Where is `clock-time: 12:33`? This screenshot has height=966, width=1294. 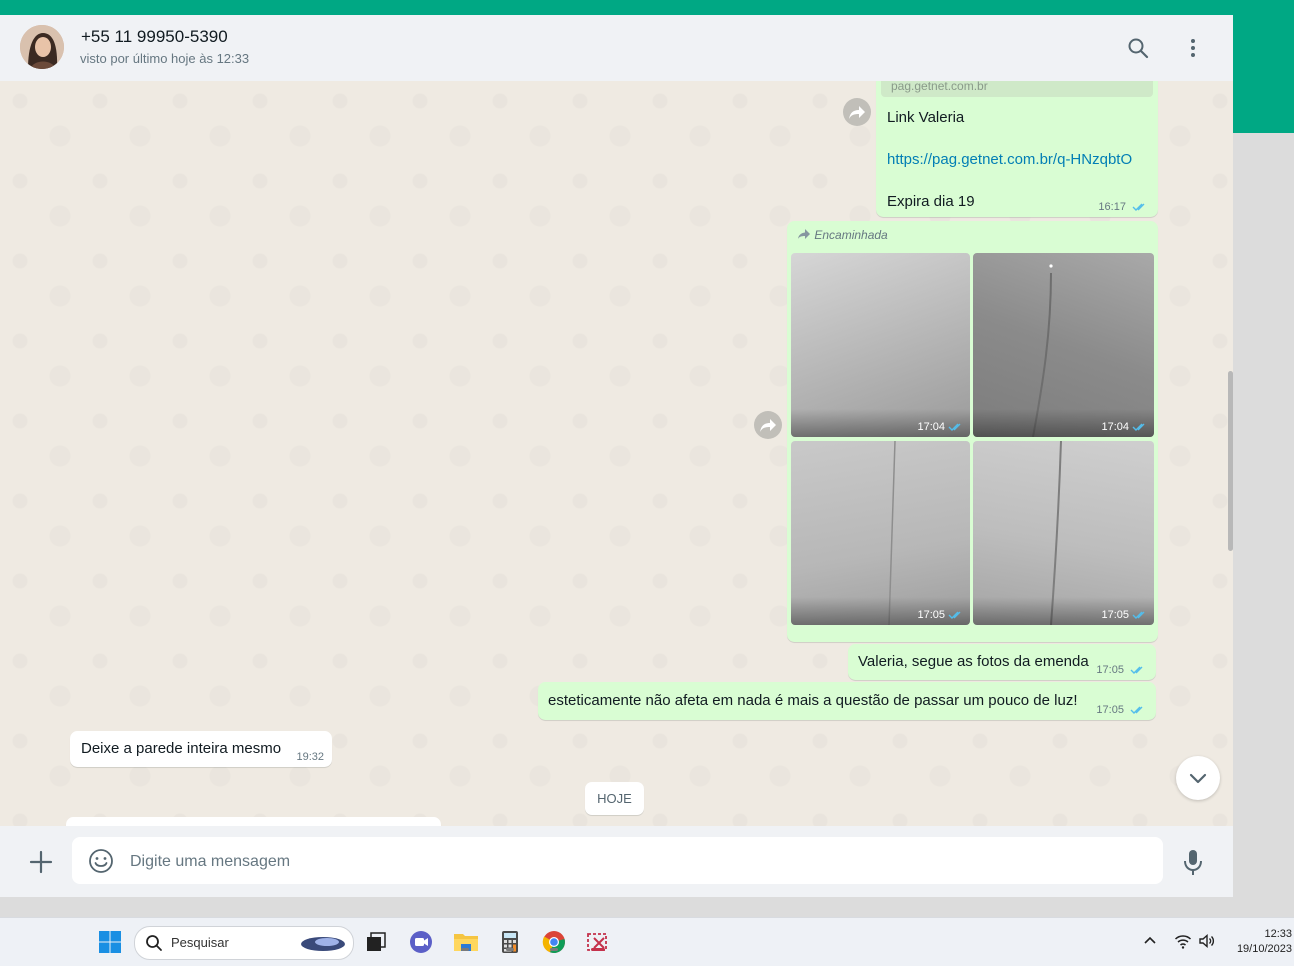
clock-time: 12:33 is located at coordinates (1278, 934).